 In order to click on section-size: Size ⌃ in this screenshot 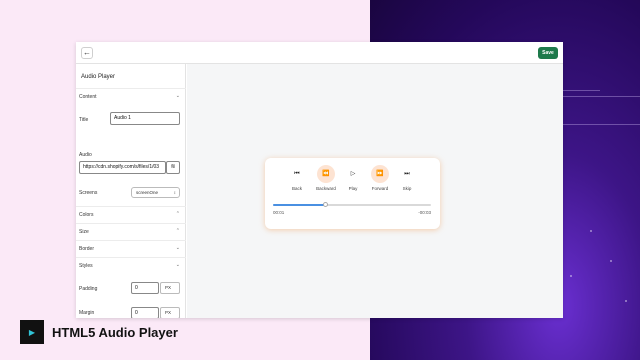, I will do `click(131, 231)`.